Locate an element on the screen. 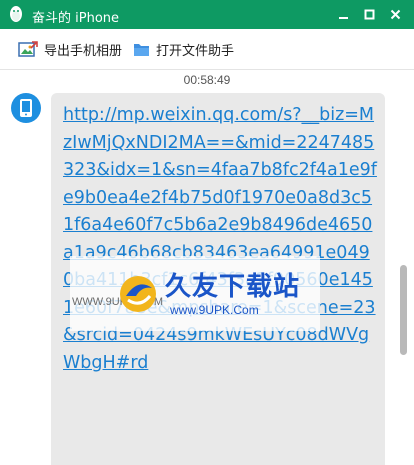 This screenshot has width=414, height=465. phone-avatar-icon is located at coordinates (26, 108).